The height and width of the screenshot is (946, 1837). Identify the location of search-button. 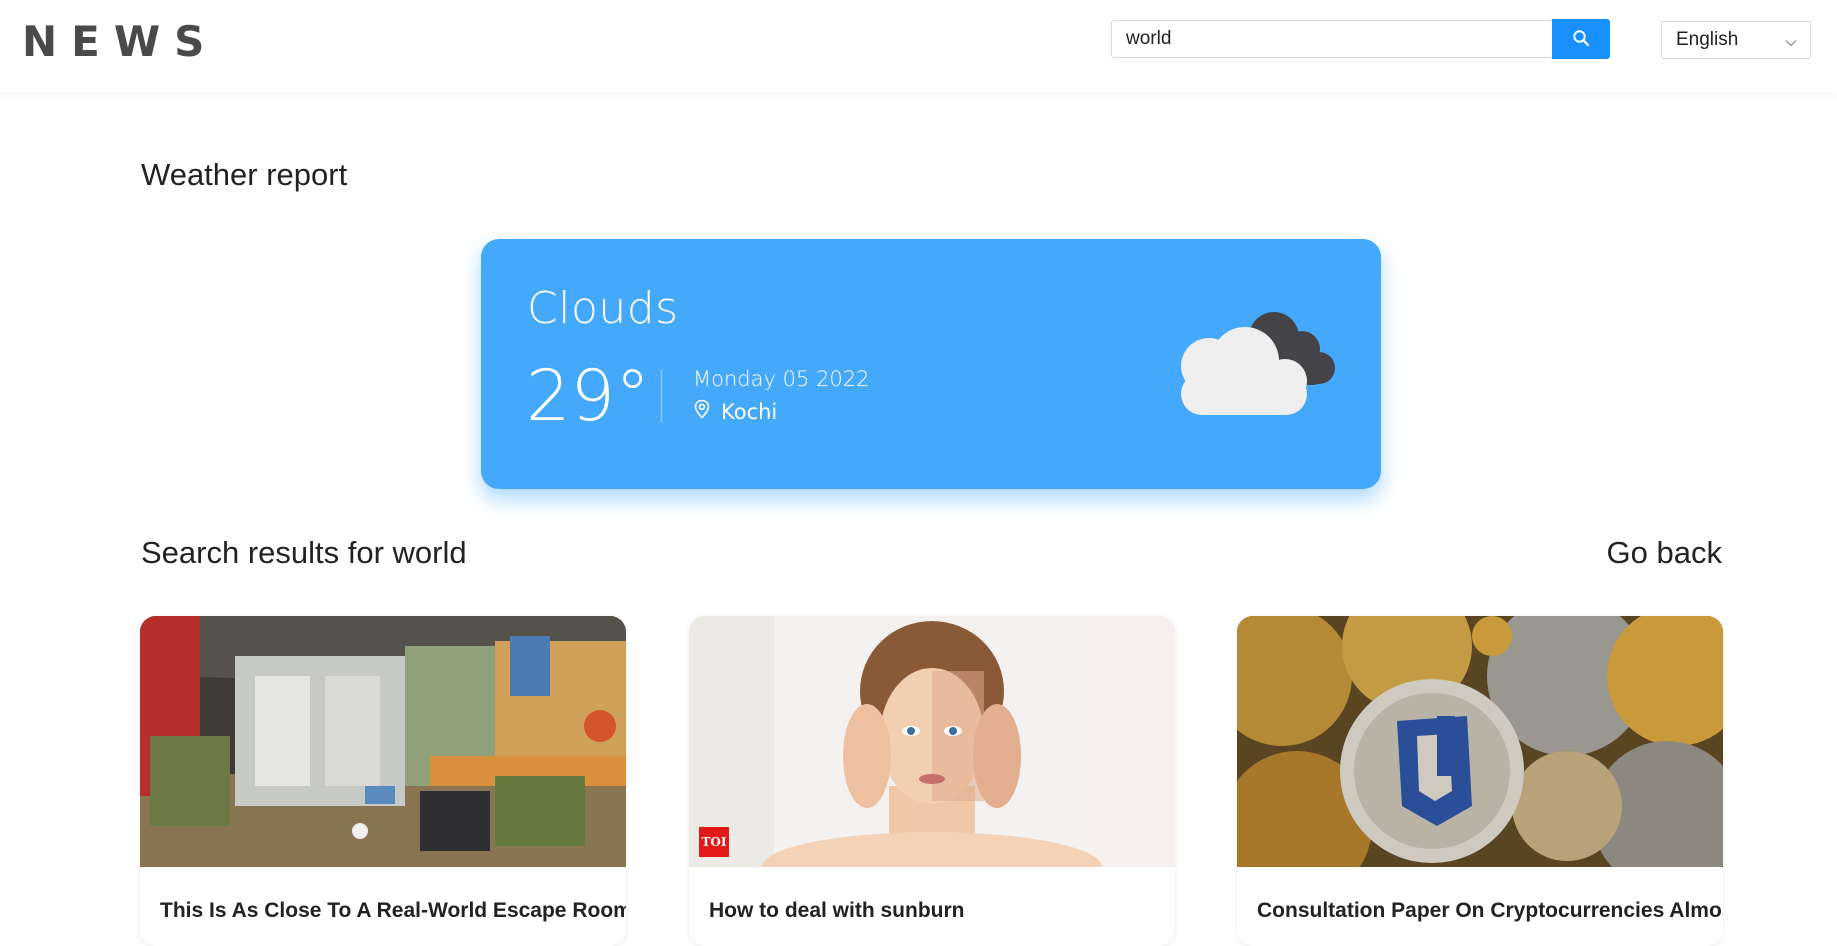
(1581, 39).